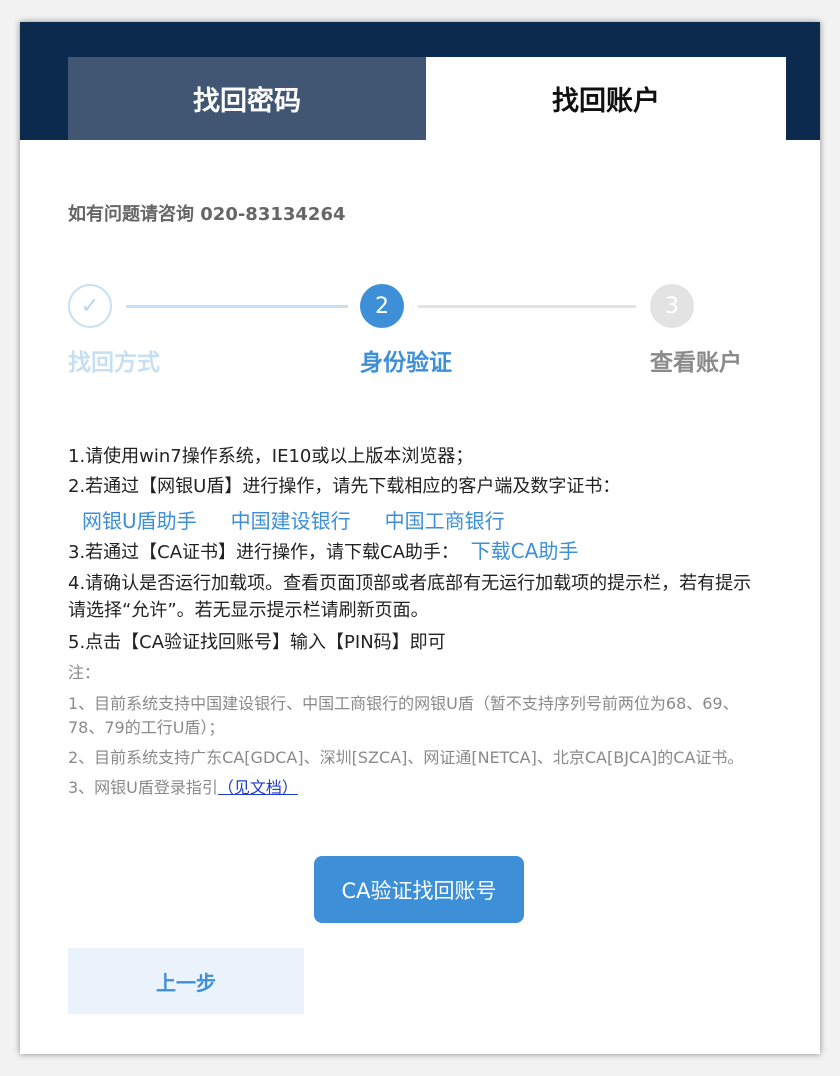 This screenshot has height=1076, width=840. What do you see at coordinates (406, 363) in the screenshot?
I see `step2-label: 身份验证` at bounding box center [406, 363].